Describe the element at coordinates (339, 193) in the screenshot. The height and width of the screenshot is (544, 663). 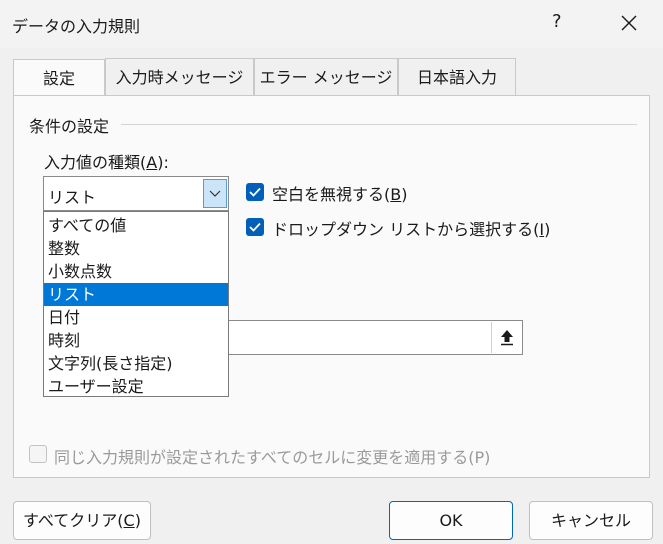
I see `ignore-blank-label: 空白を無視する(B)` at that location.